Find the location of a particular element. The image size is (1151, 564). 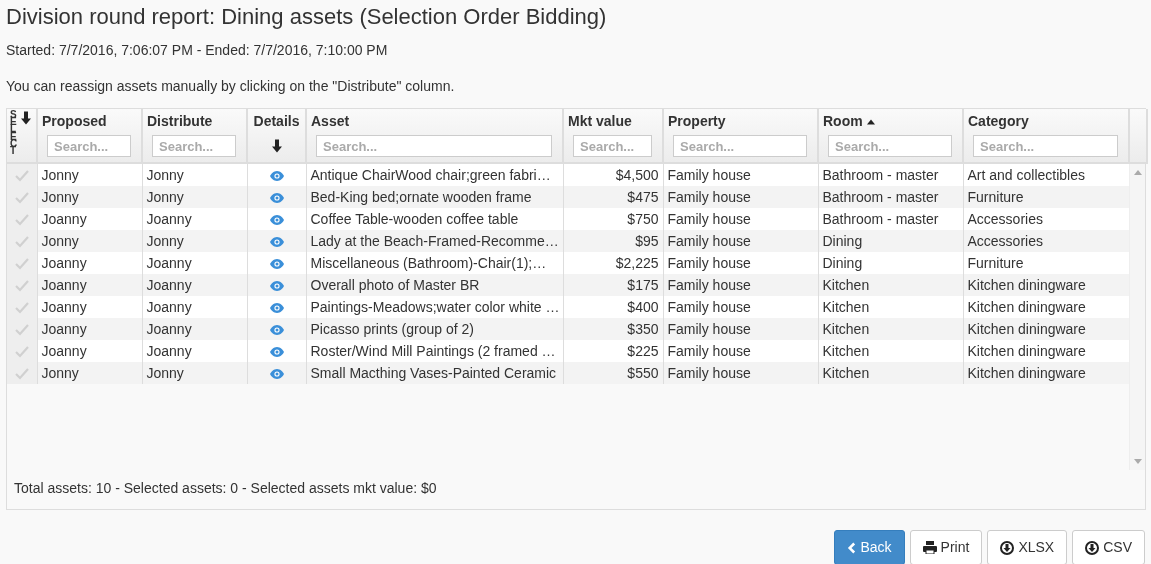

table-cell: Bed-King bed;ornate wooden frame is located at coordinates (421, 197).